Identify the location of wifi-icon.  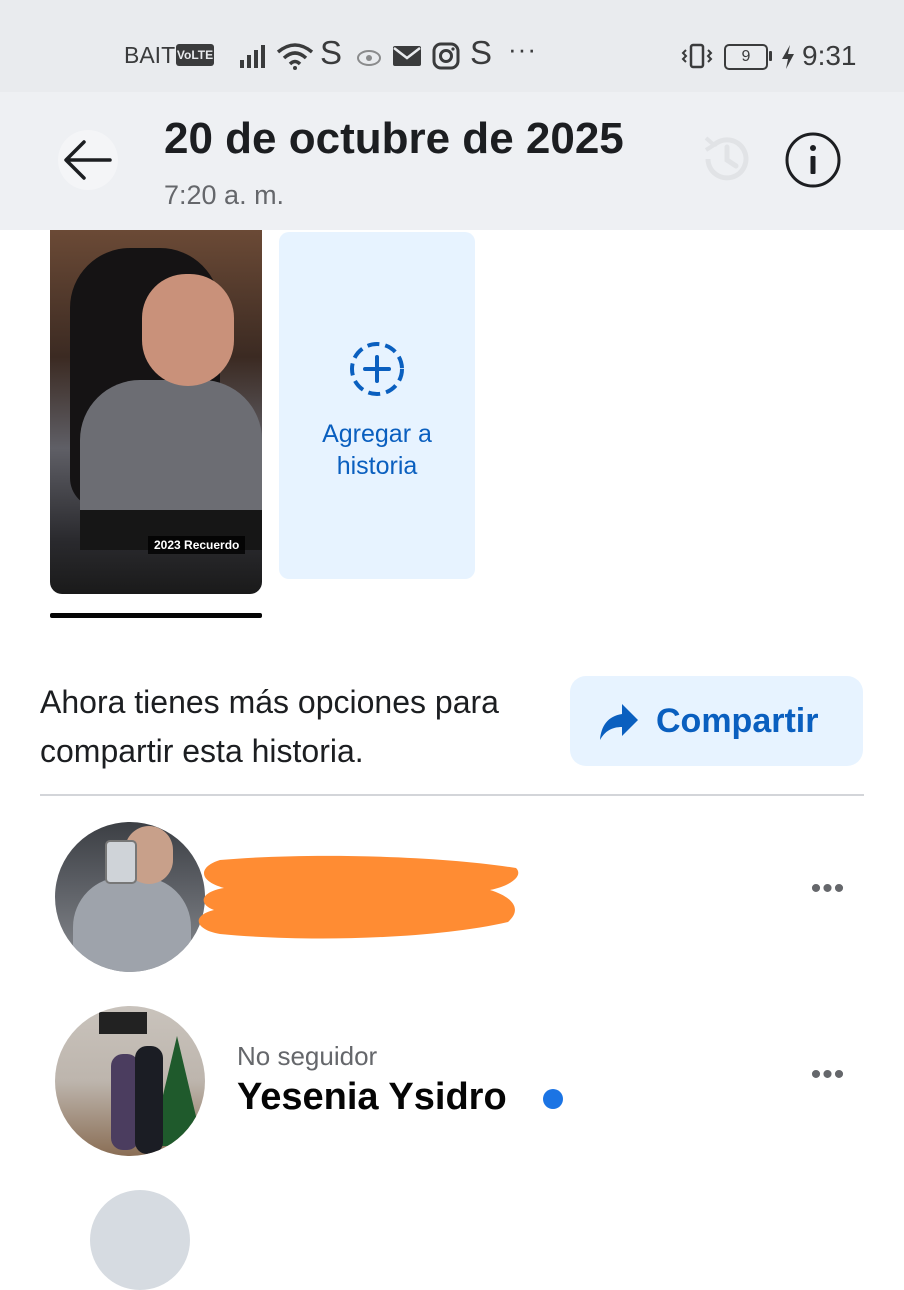
(295, 56).